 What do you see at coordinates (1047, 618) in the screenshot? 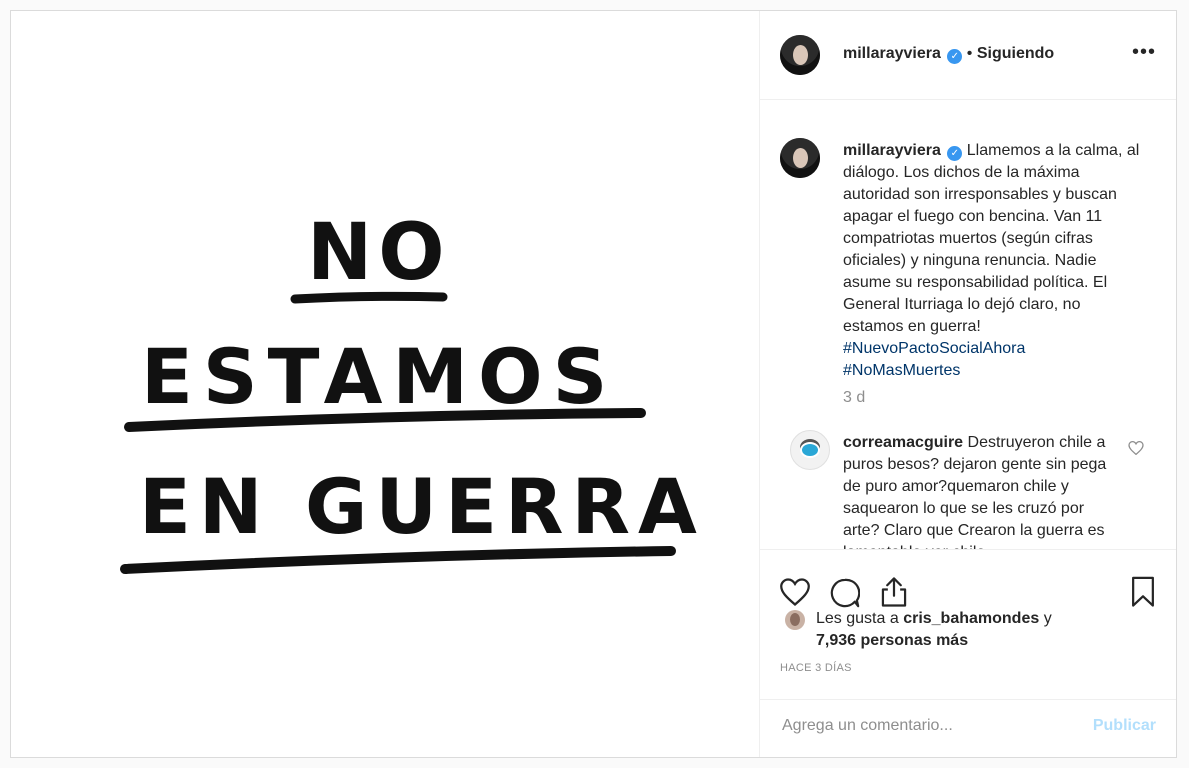
I see `likes-joiner: y` at bounding box center [1047, 618].